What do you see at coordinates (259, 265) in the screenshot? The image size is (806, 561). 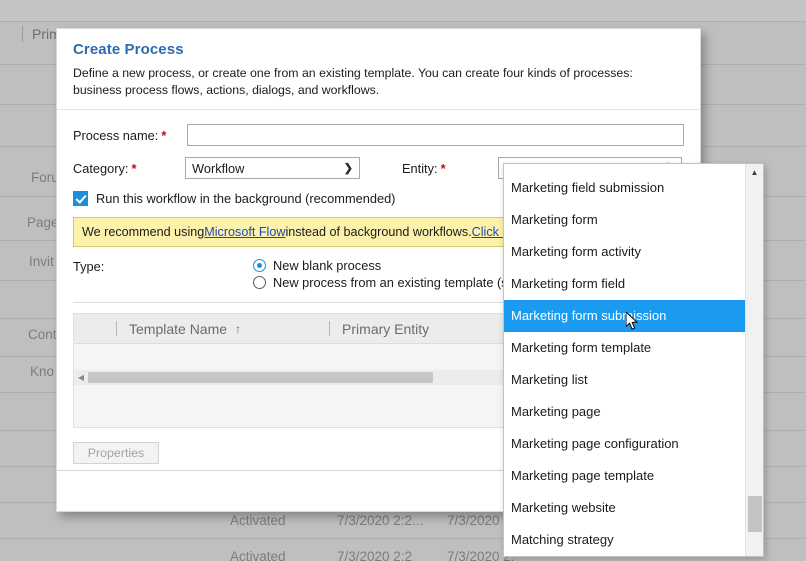 I see `radio-icon-new-blank-process` at bounding box center [259, 265].